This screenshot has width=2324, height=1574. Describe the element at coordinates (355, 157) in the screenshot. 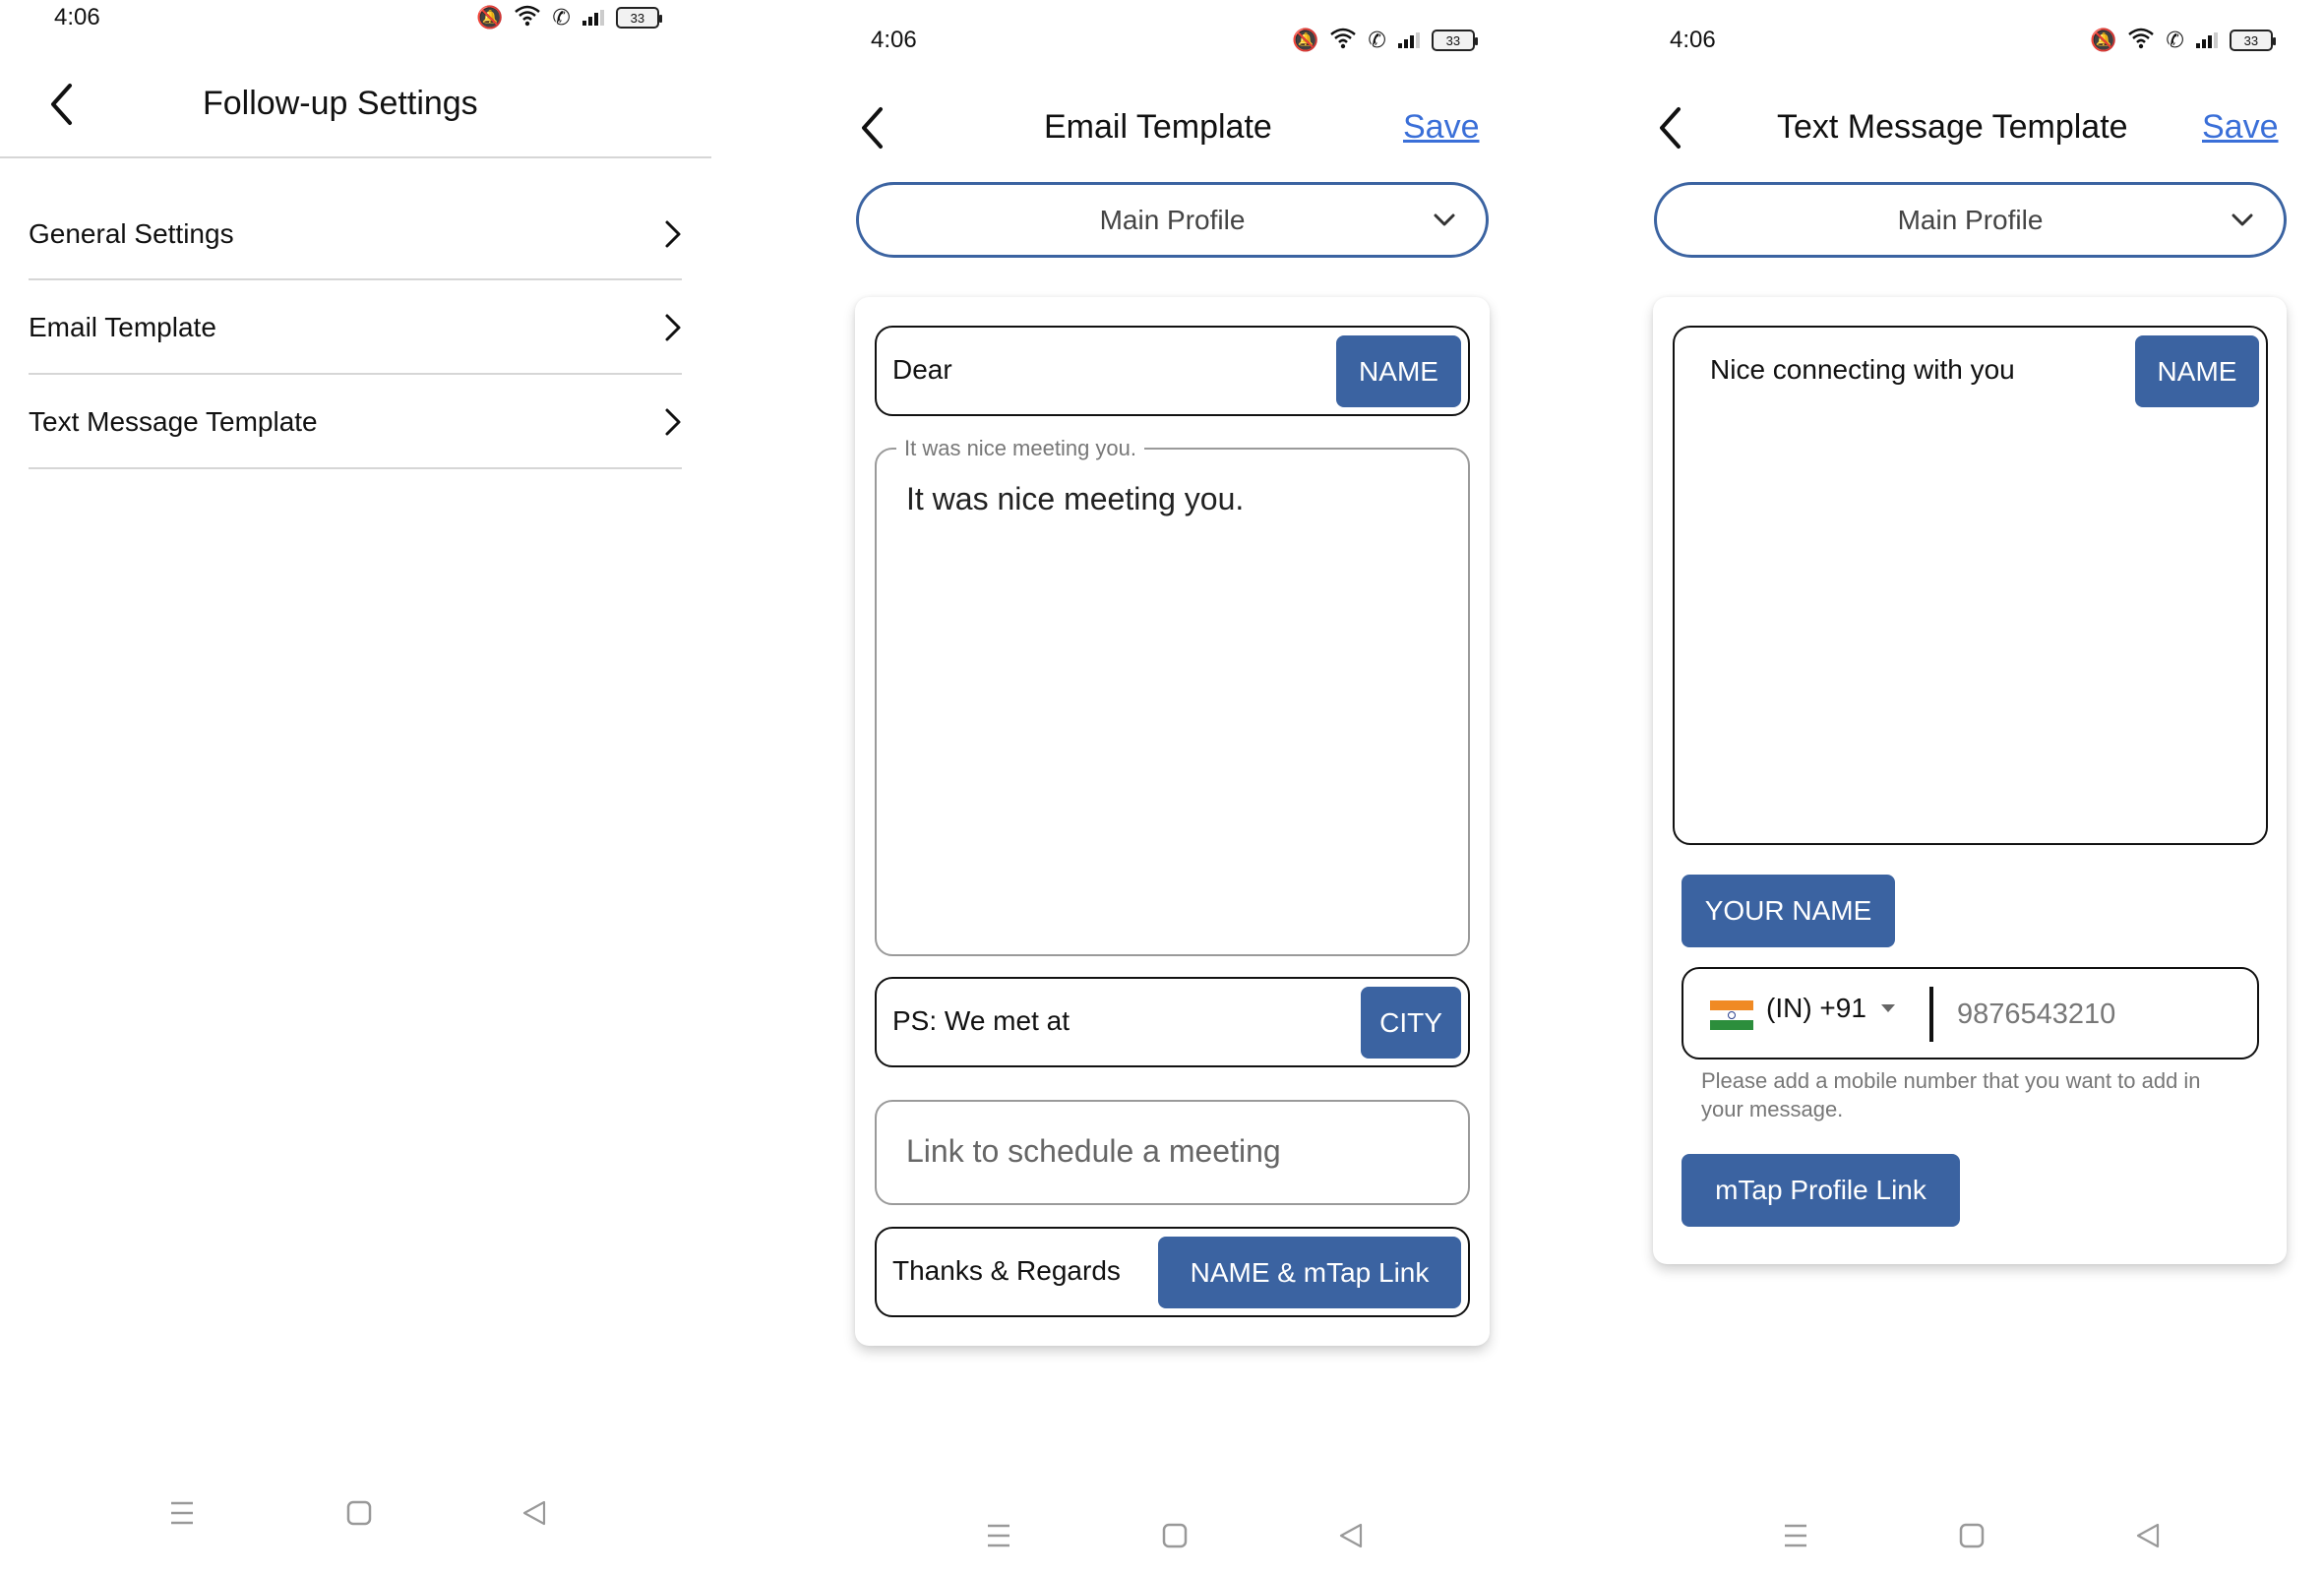

I see `header-divider` at that location.